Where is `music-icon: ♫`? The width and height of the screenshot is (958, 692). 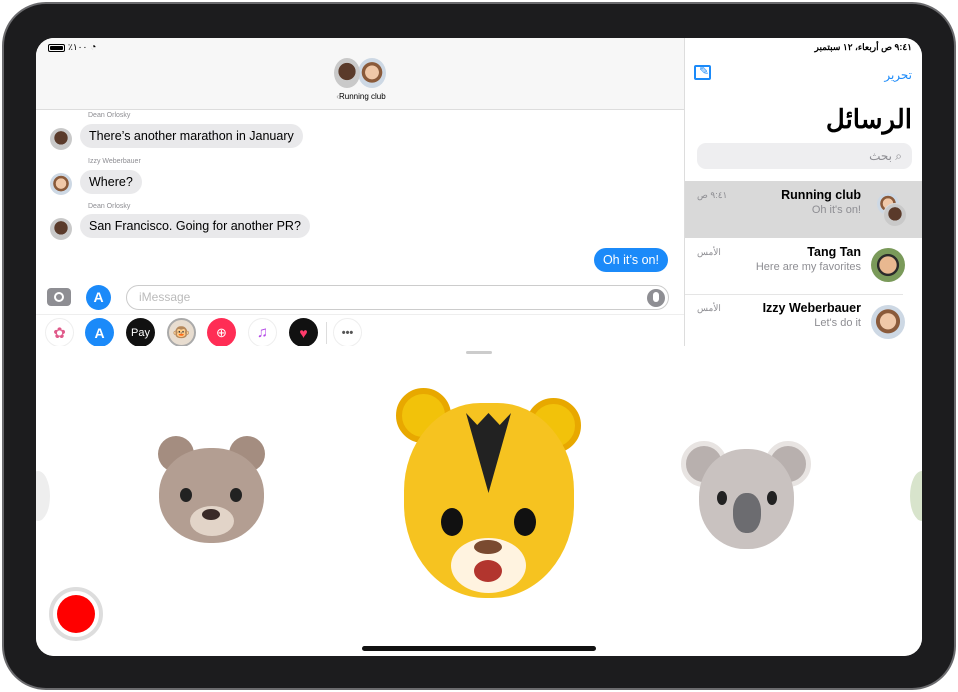 music-icon: ♫ is located at coordinates (262, 332).